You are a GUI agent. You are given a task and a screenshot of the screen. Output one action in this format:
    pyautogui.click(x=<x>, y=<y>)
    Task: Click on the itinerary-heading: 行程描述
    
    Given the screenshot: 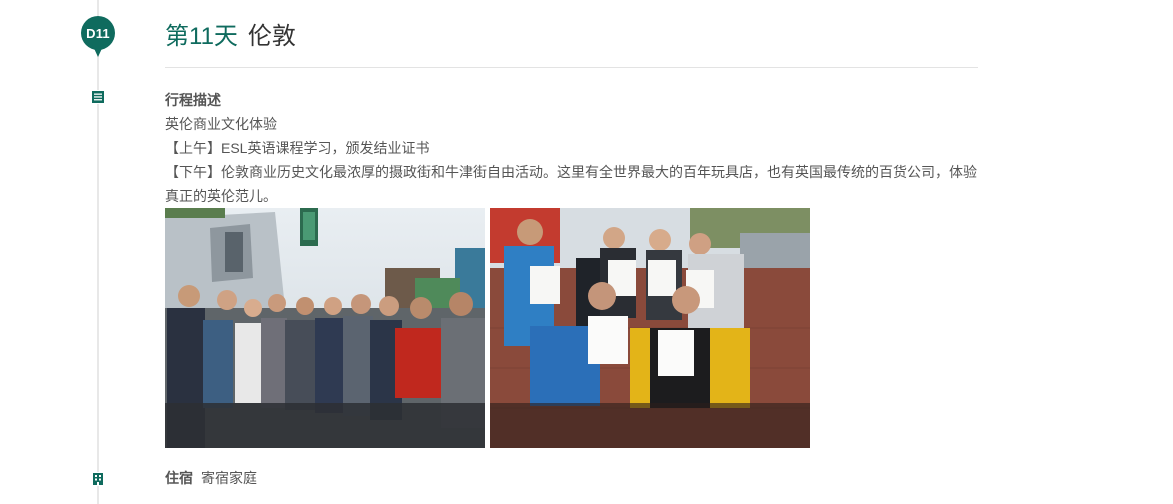 What is the action you would take?
    pyautogui.click(x=193, y=100)
    